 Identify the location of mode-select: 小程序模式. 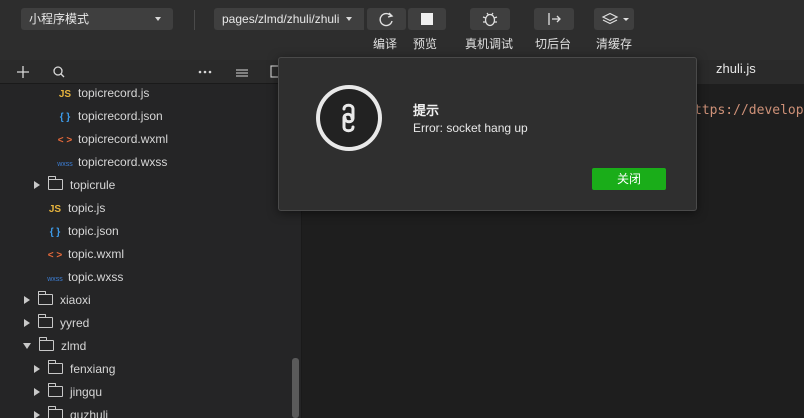
(97, 19).